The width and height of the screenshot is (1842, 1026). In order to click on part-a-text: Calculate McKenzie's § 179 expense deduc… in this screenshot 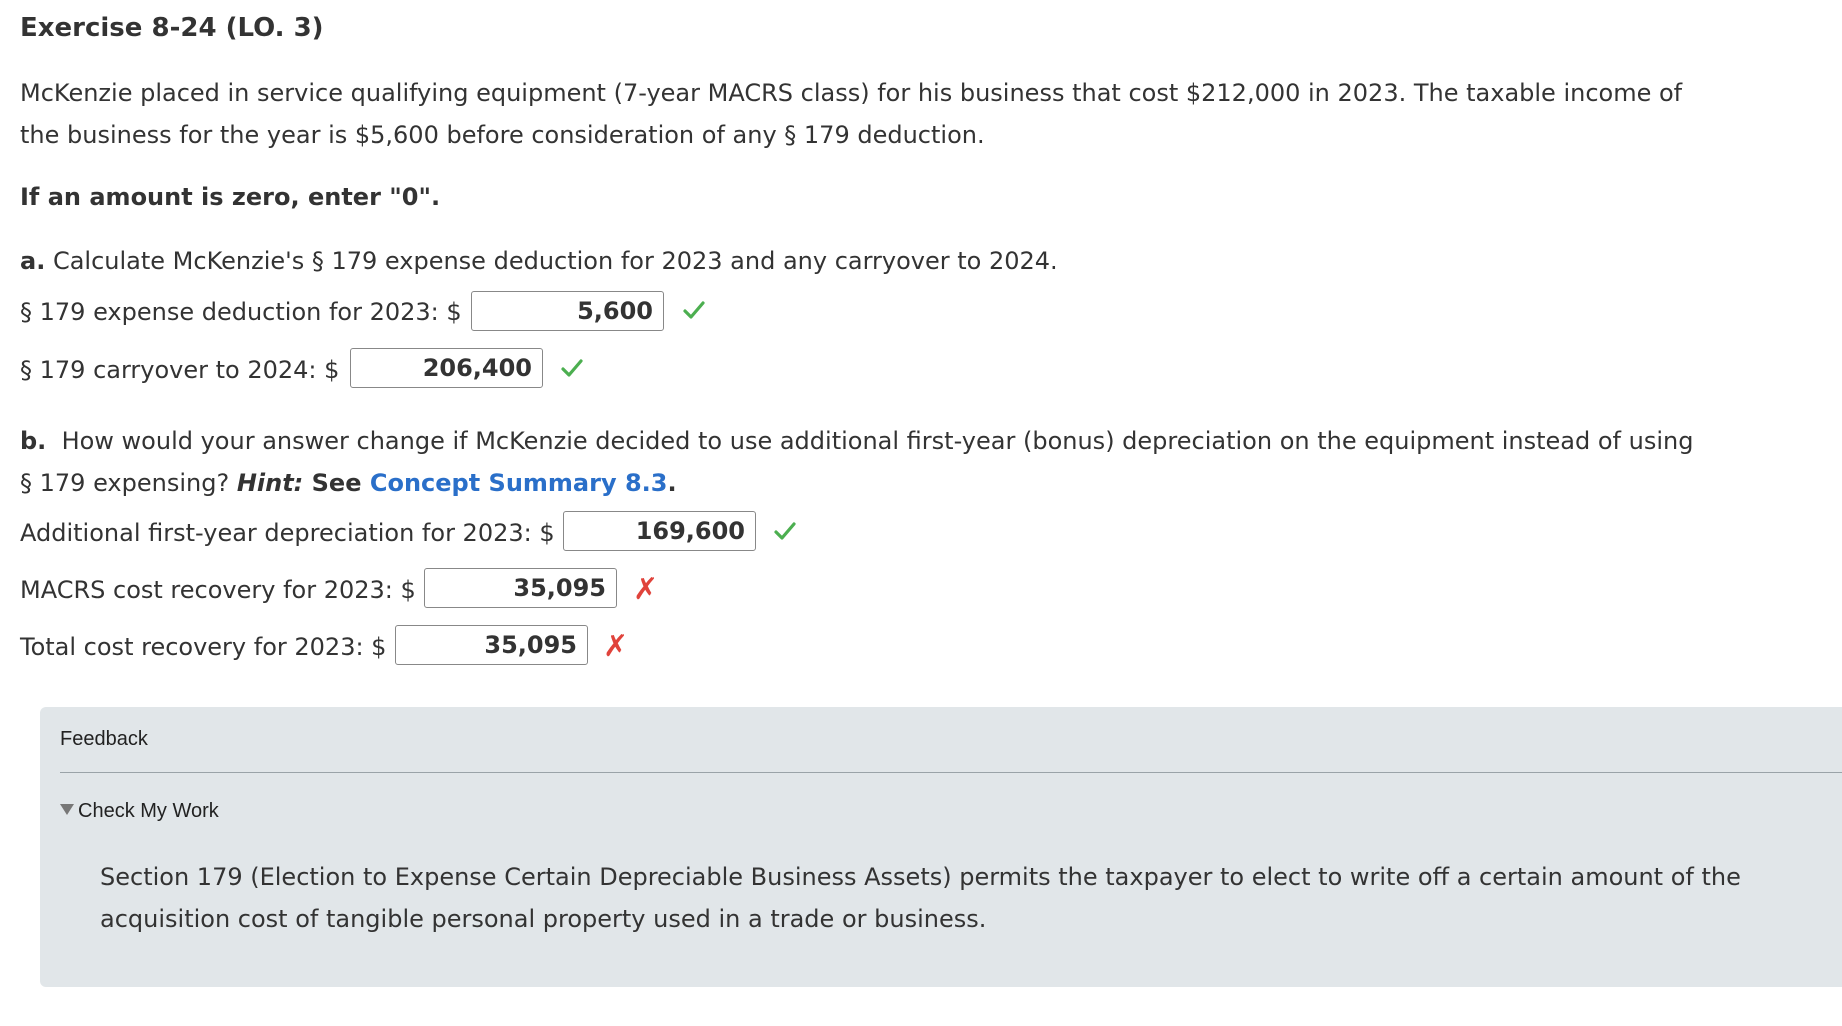, I will do `click(555, 261)`.